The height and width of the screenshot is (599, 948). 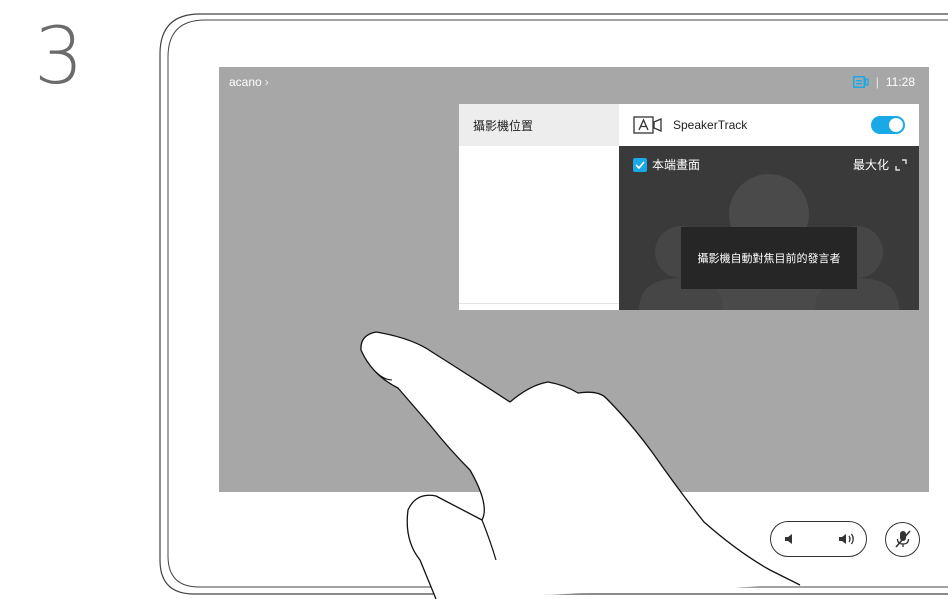 I want to click on maximize-button: 最大化, so click(x=880, y=164).